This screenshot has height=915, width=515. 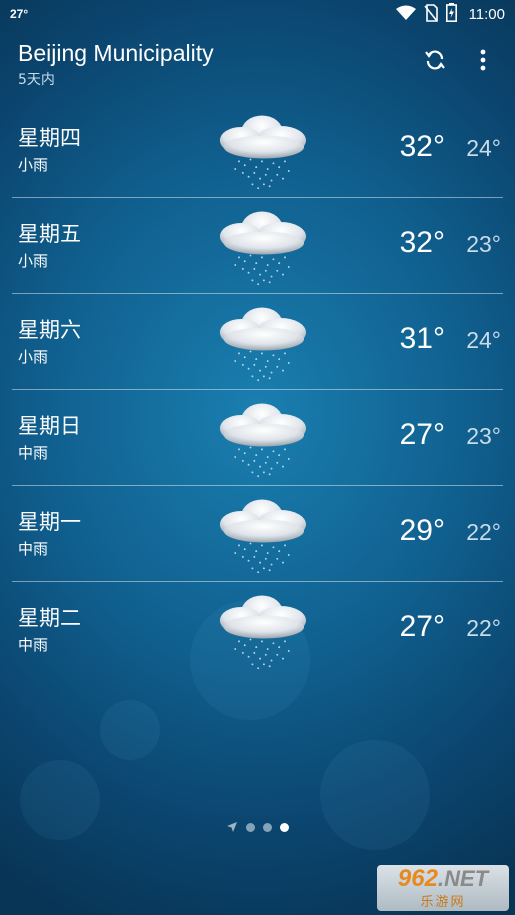 I want to click on status-temperature: 27°, so click(x=19, y=14).